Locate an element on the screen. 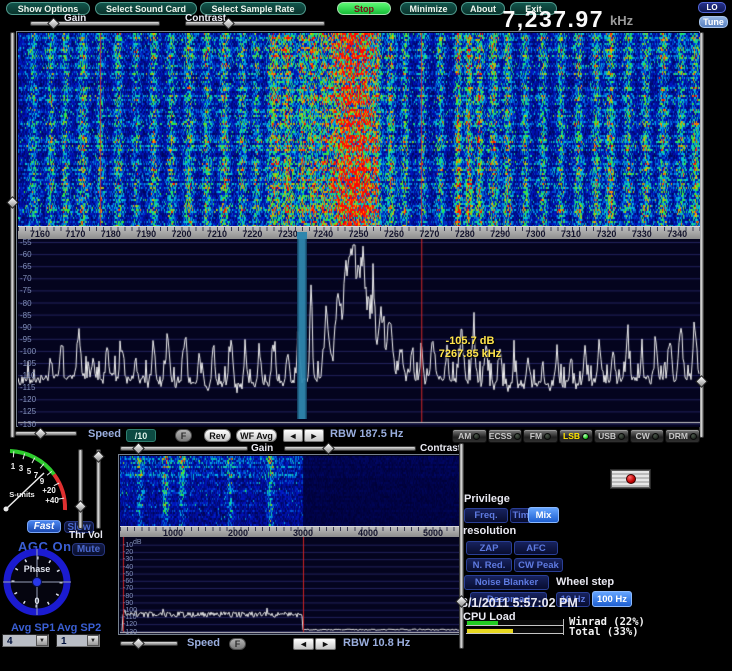 Image resolution: width=732 pixels, height=671 pixels. noise-blanker-button: Noise Blanker is located at coordinates (506, 582).